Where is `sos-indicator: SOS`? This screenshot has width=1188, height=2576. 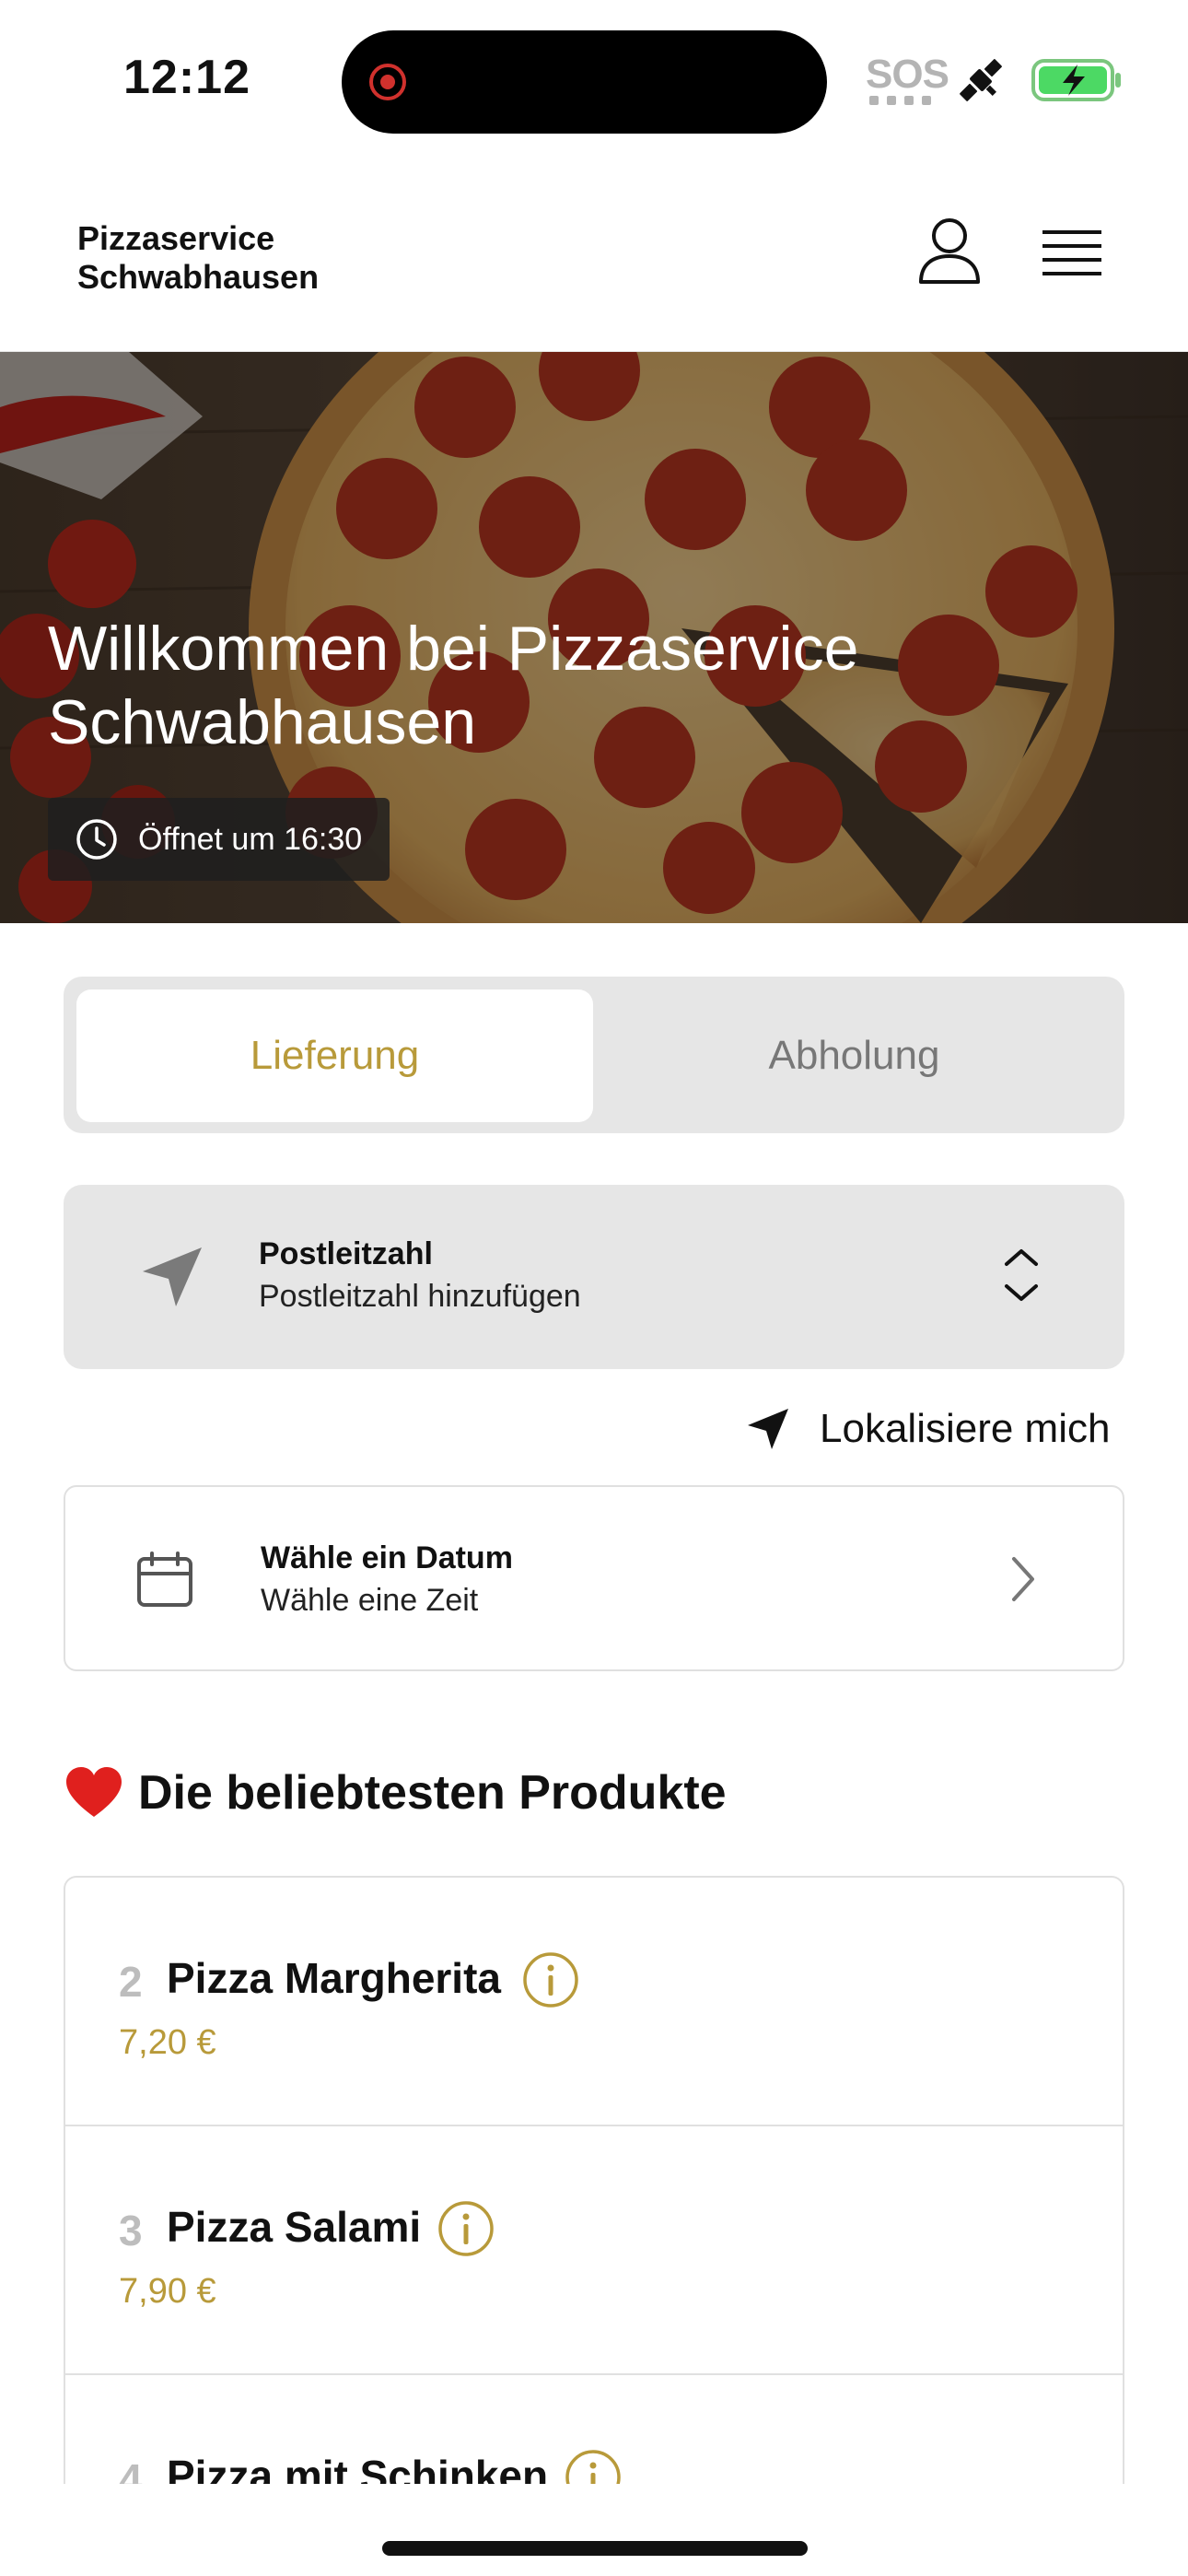
sos-indicator: SOS is located at coordinates (907, 74).